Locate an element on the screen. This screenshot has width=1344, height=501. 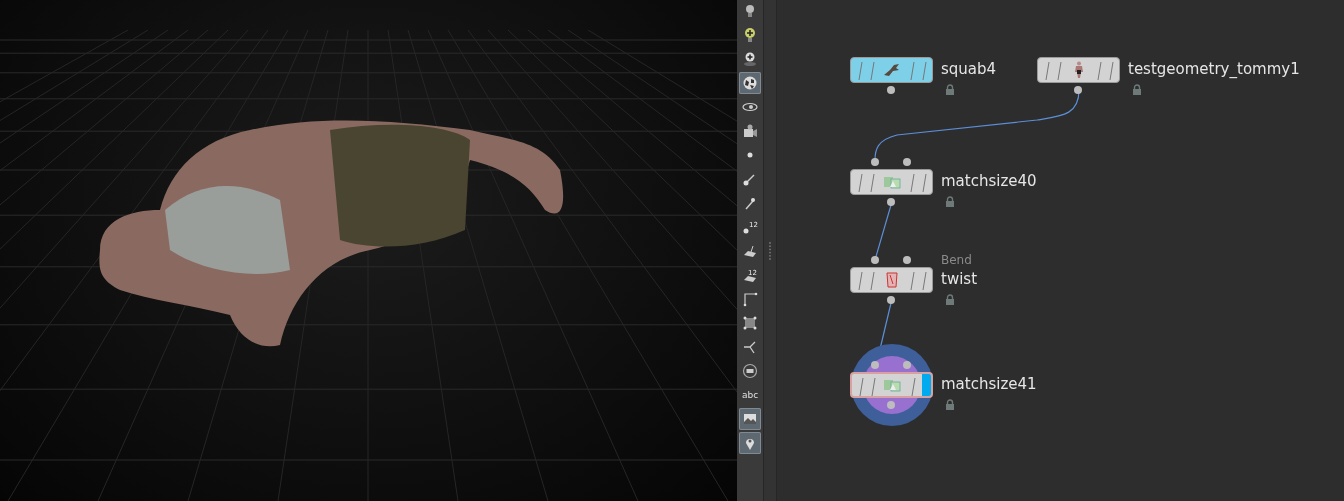
text-label: abc is located at coordinates (750, 395).